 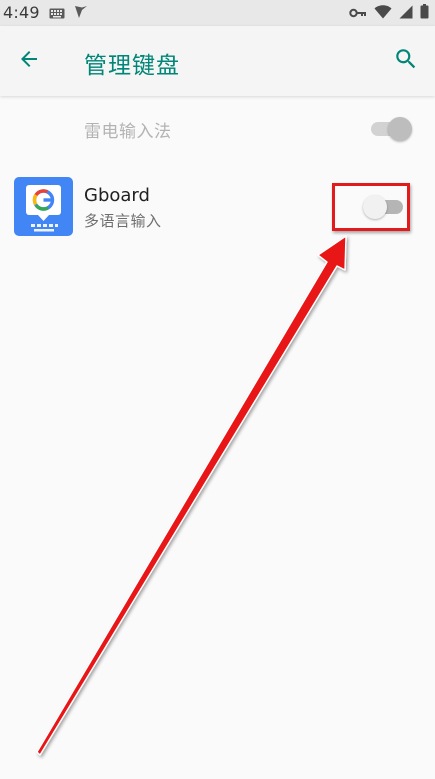 What do you see at coordinates (406, 13) in the screenshot?
I see `signal-icon` at bounding box center [406, 13].